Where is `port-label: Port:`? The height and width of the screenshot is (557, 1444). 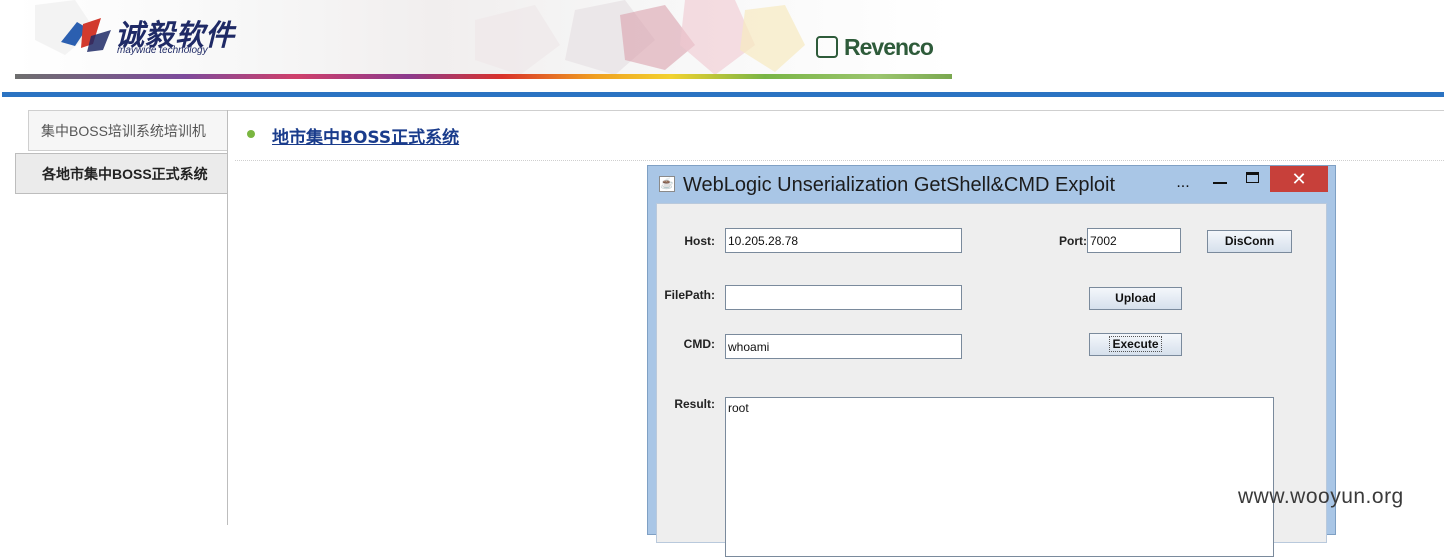 port-label: Port: is located at coordinates (1073, 241).